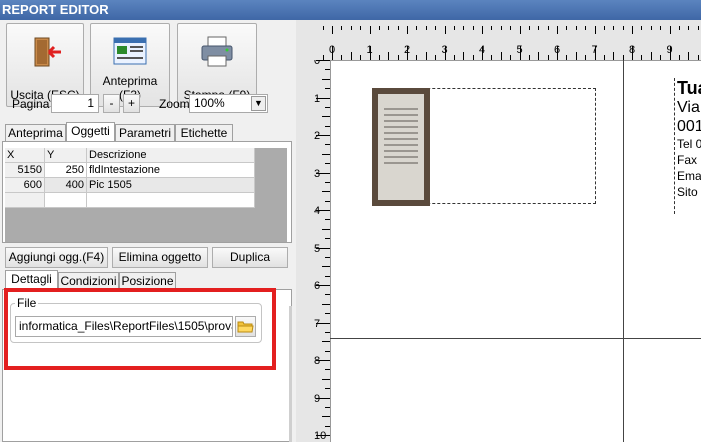 This screenshot has width=701, height=442. What do you see at coordinates (250, 257) in the screenshot?
I see `duplicate-button: Duplica` at bounding box center [250, 257].